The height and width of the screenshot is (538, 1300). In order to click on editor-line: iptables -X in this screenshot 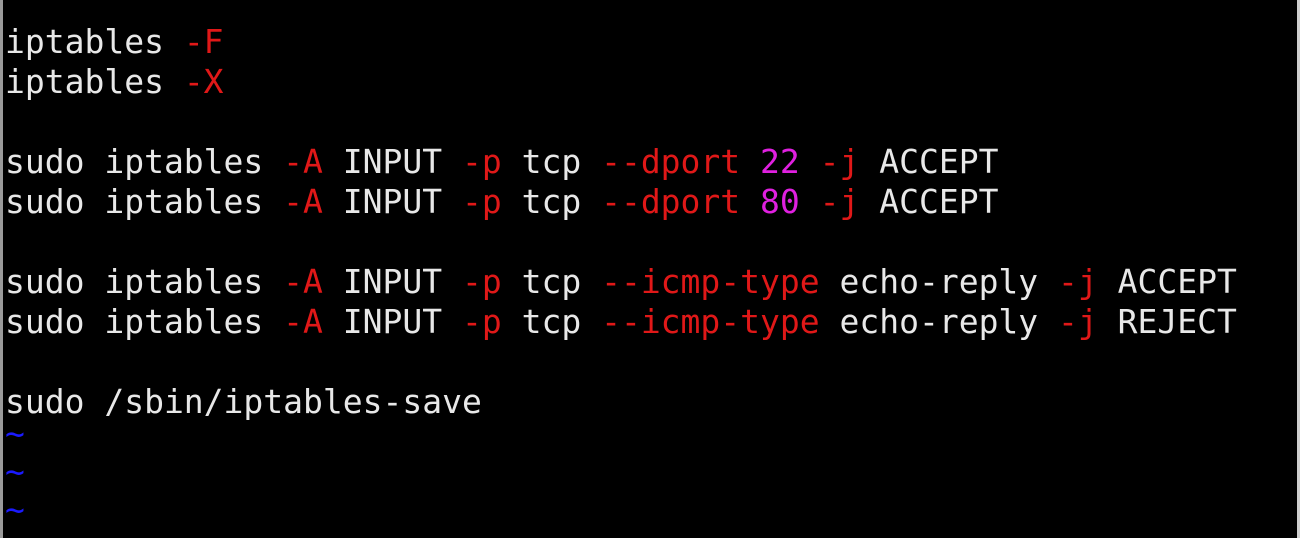, I will do `click(114, 82)`.